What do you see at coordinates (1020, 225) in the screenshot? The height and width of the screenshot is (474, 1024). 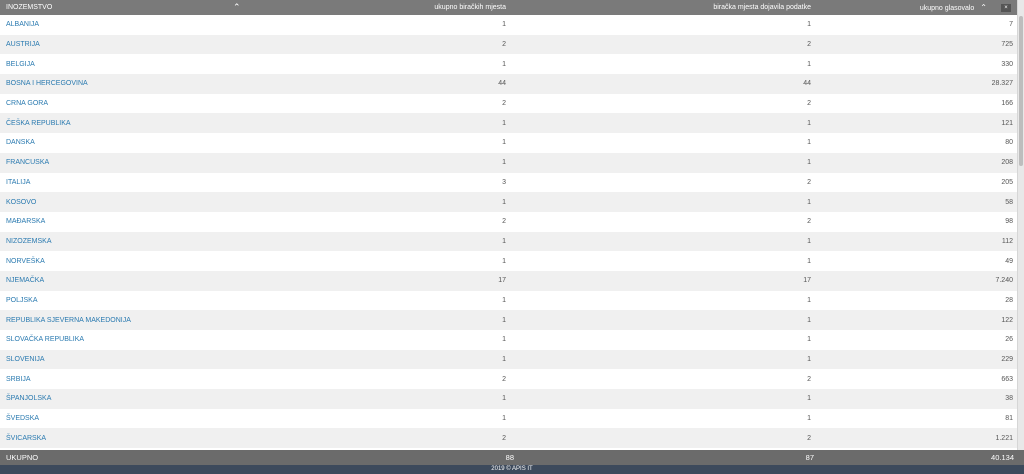 I see `vertical-scrollbar` at bounding box center [1020, 225].